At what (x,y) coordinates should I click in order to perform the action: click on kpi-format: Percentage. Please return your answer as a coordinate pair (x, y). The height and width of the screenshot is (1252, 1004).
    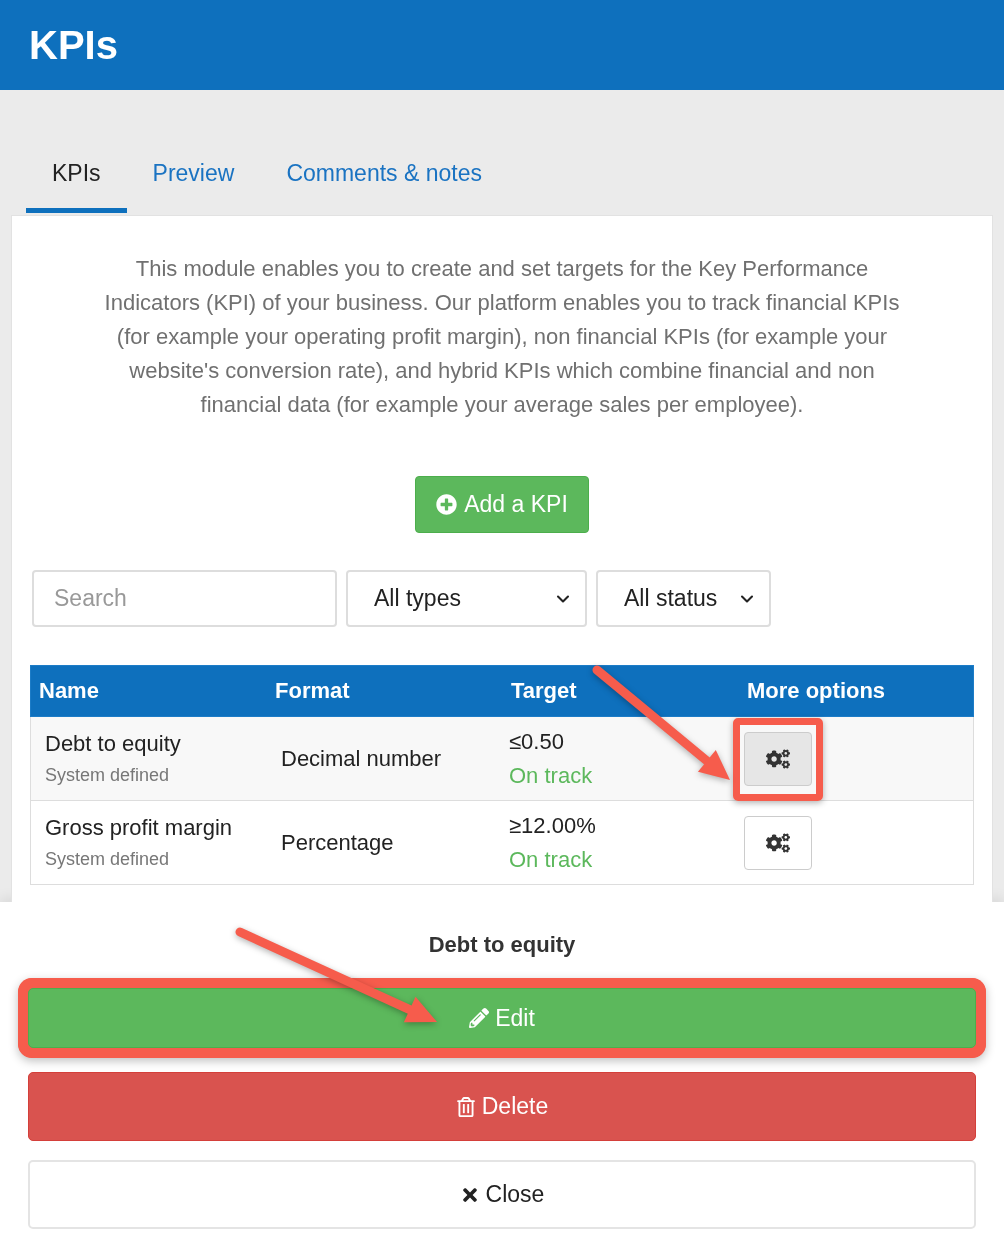
    Looking at the image, I should click on (338, 842).